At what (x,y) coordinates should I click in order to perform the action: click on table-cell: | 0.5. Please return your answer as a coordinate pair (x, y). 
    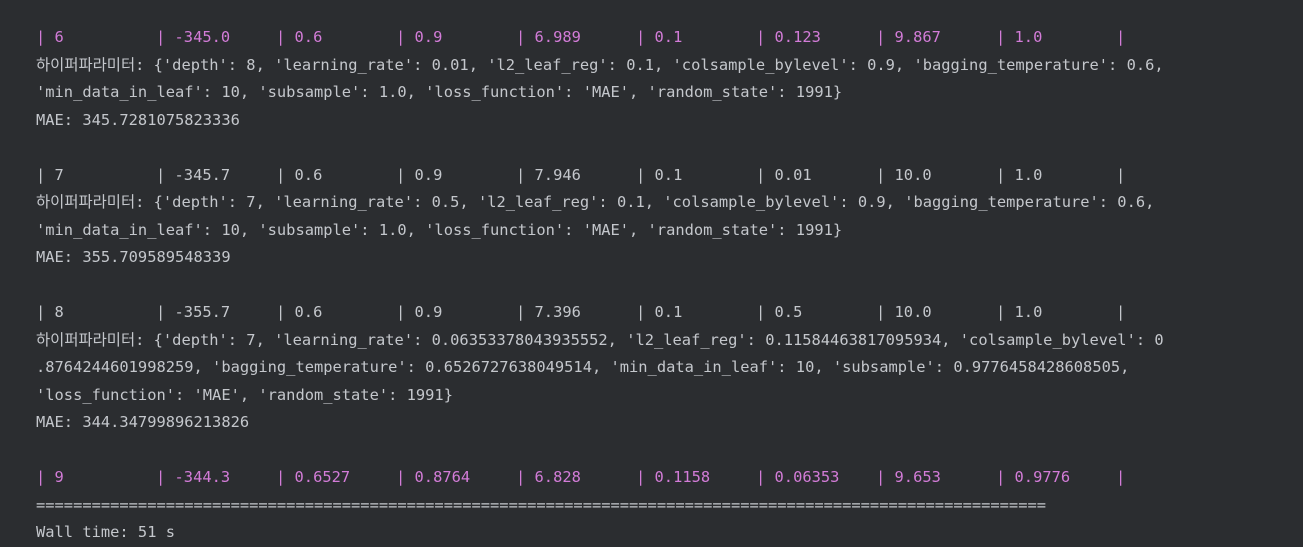
    Looking at the image, I should click on (779, 312).